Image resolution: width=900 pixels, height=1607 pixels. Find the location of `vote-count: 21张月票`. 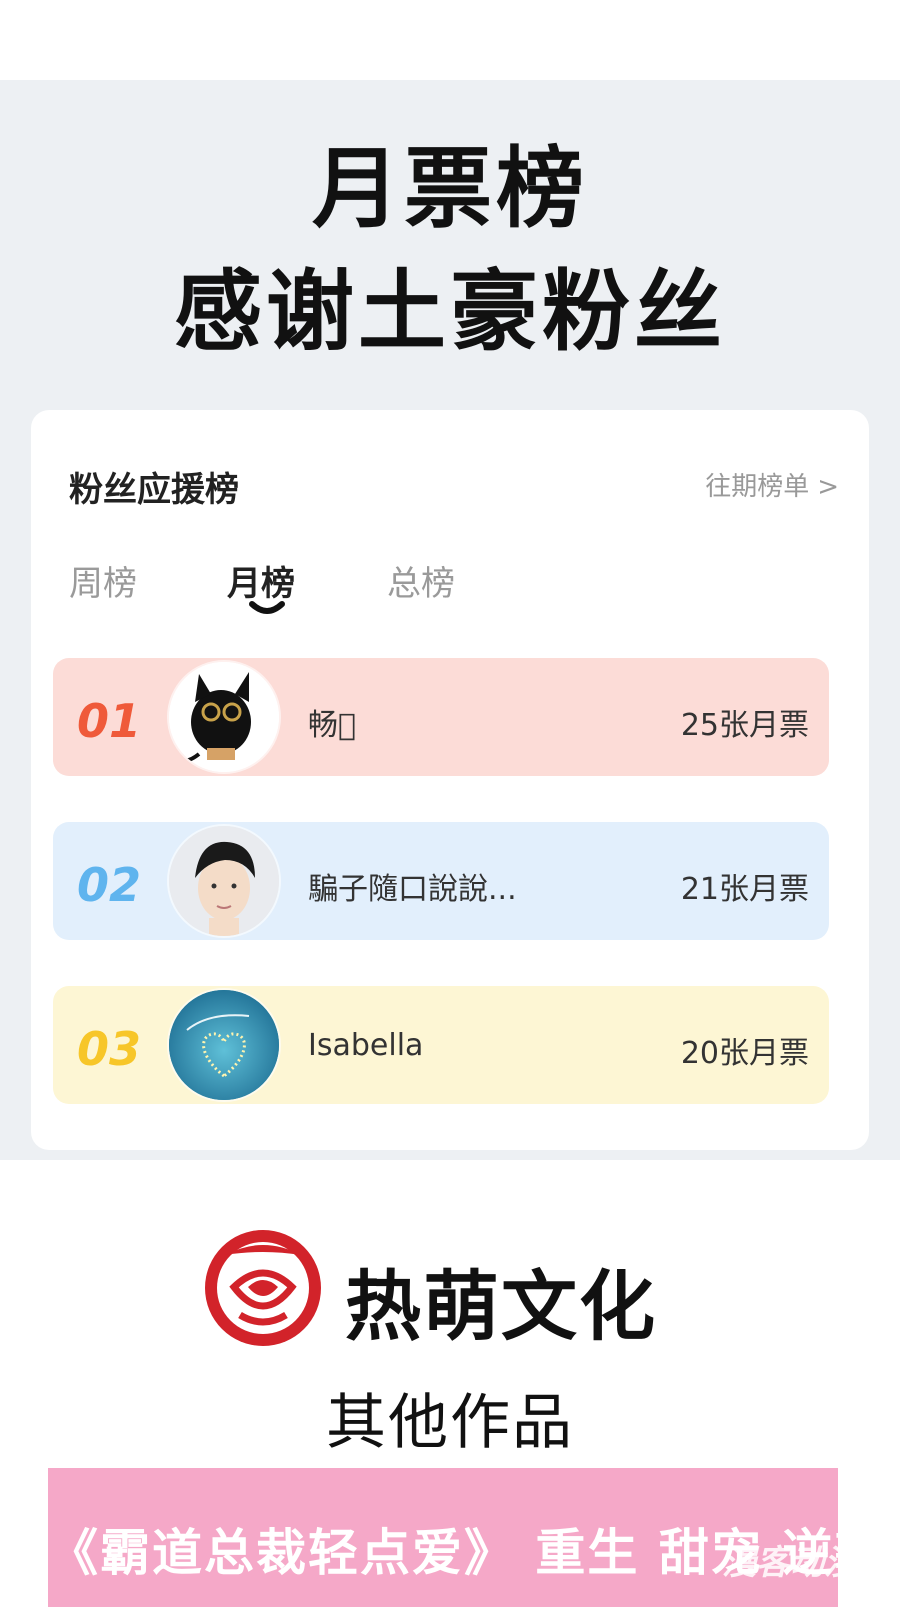

vote-count: 21张月票 is located at coordinates (744, 889).